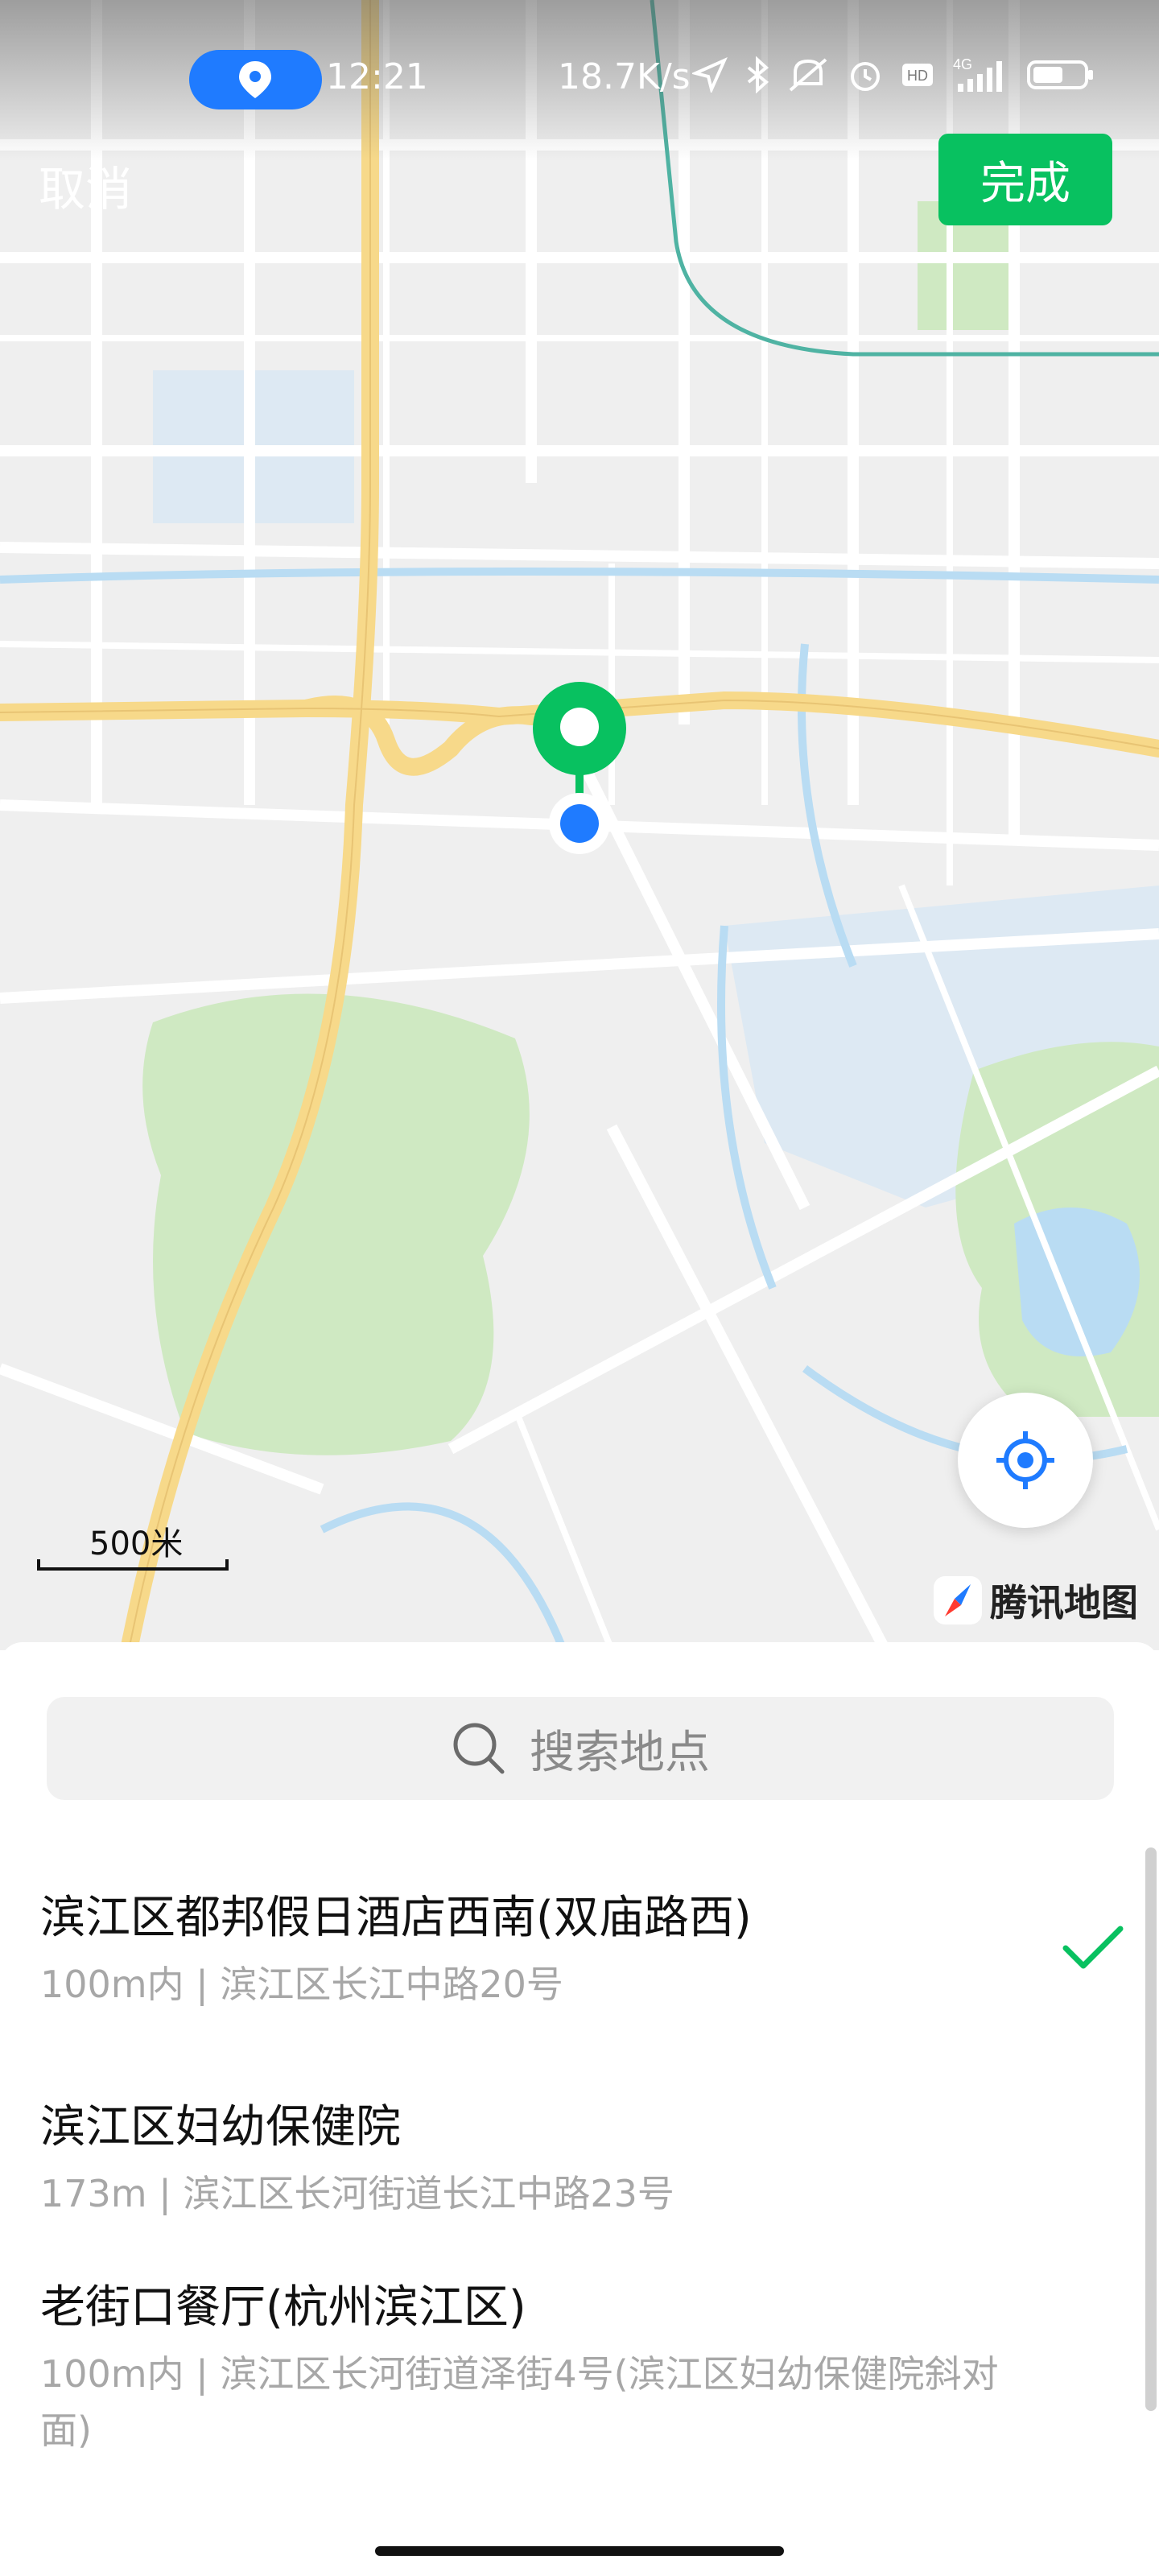 This screenshot has height=2576, width=1159. I want to click on search-input: 搜索地点, so click(580, 1748).